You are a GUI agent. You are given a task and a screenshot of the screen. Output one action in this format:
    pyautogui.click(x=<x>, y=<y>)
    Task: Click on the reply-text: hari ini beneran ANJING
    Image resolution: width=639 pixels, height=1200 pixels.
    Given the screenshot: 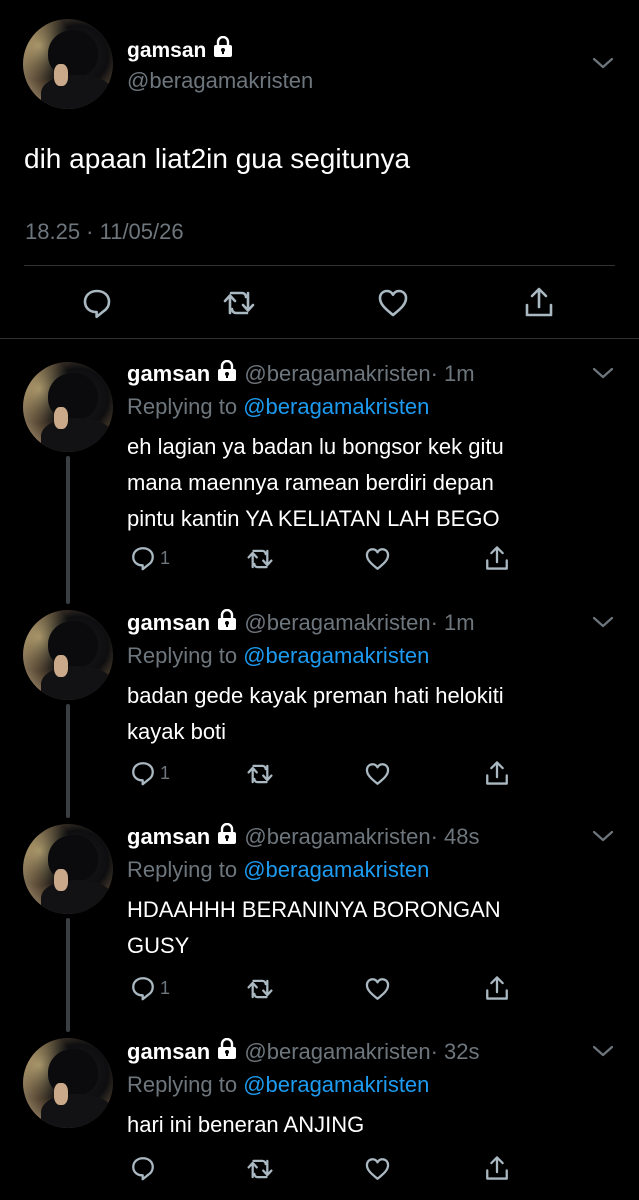 What is the action you would take?
    pyautogui.click(x=245, y=1125)
    